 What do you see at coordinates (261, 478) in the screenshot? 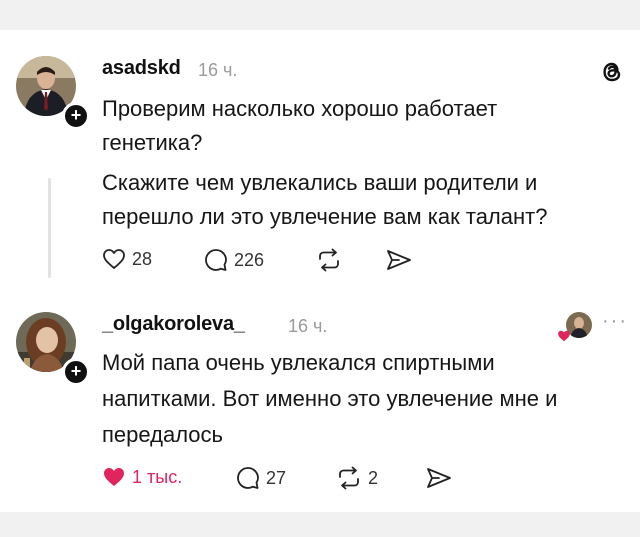
I see `comment-button: 27` at bounding box center [261, 478].